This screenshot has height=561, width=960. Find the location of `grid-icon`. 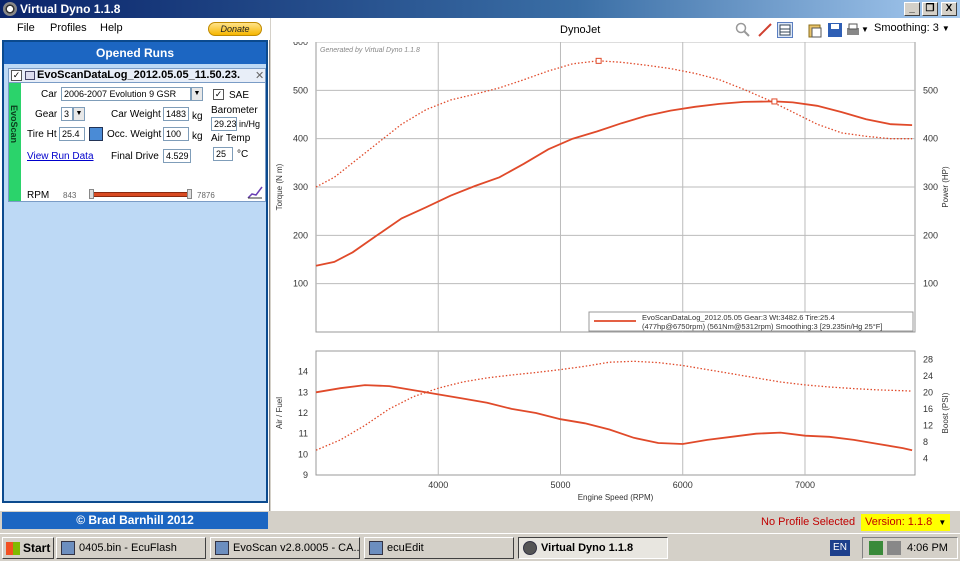

grid-icon is located at coordinates (785, 30).